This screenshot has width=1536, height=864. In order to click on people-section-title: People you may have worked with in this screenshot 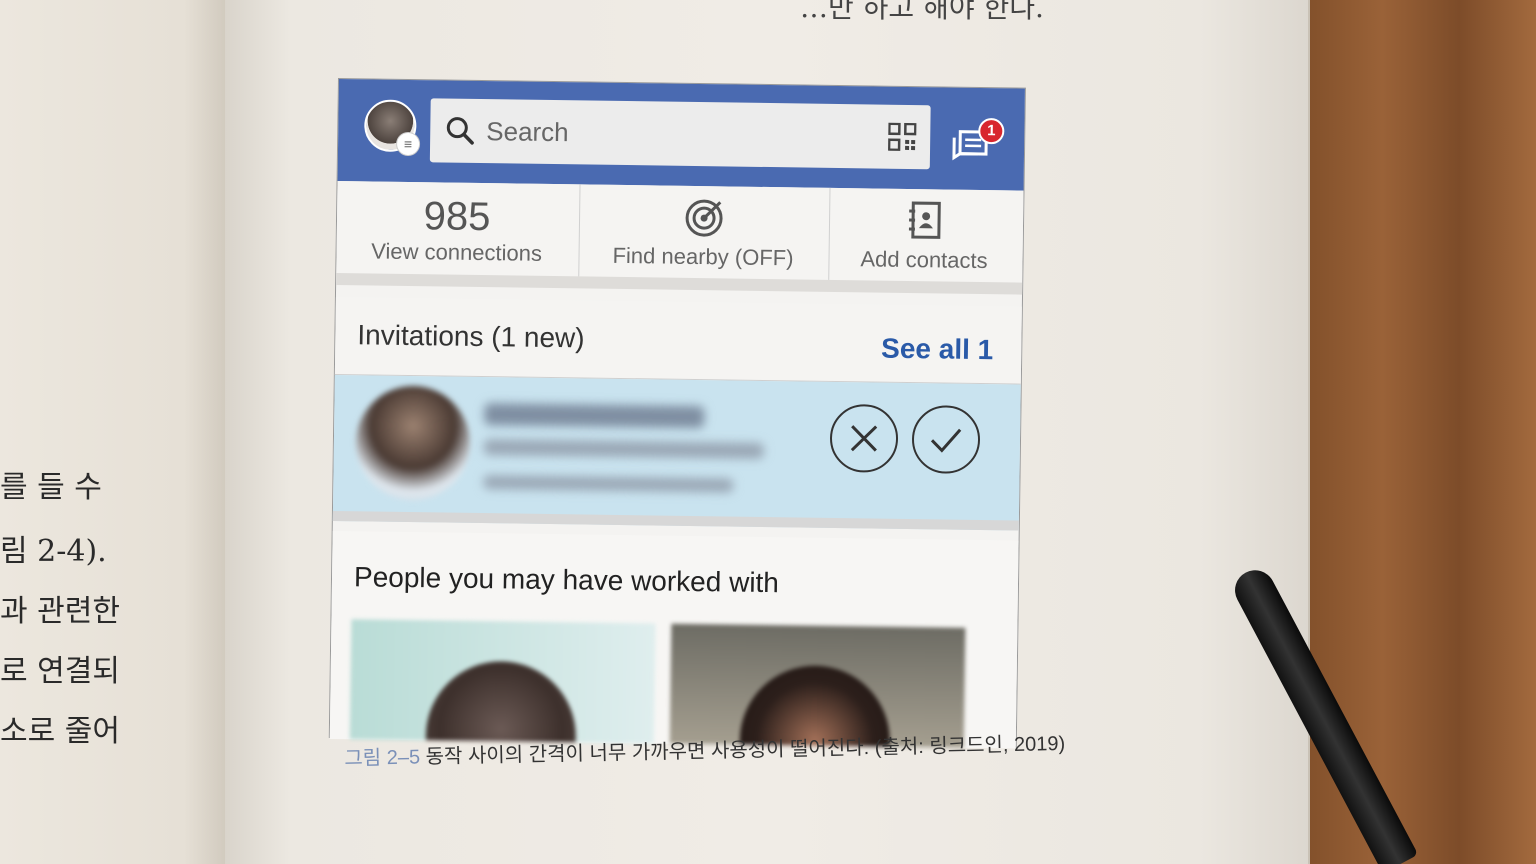, I will do `click(566, 580)`.